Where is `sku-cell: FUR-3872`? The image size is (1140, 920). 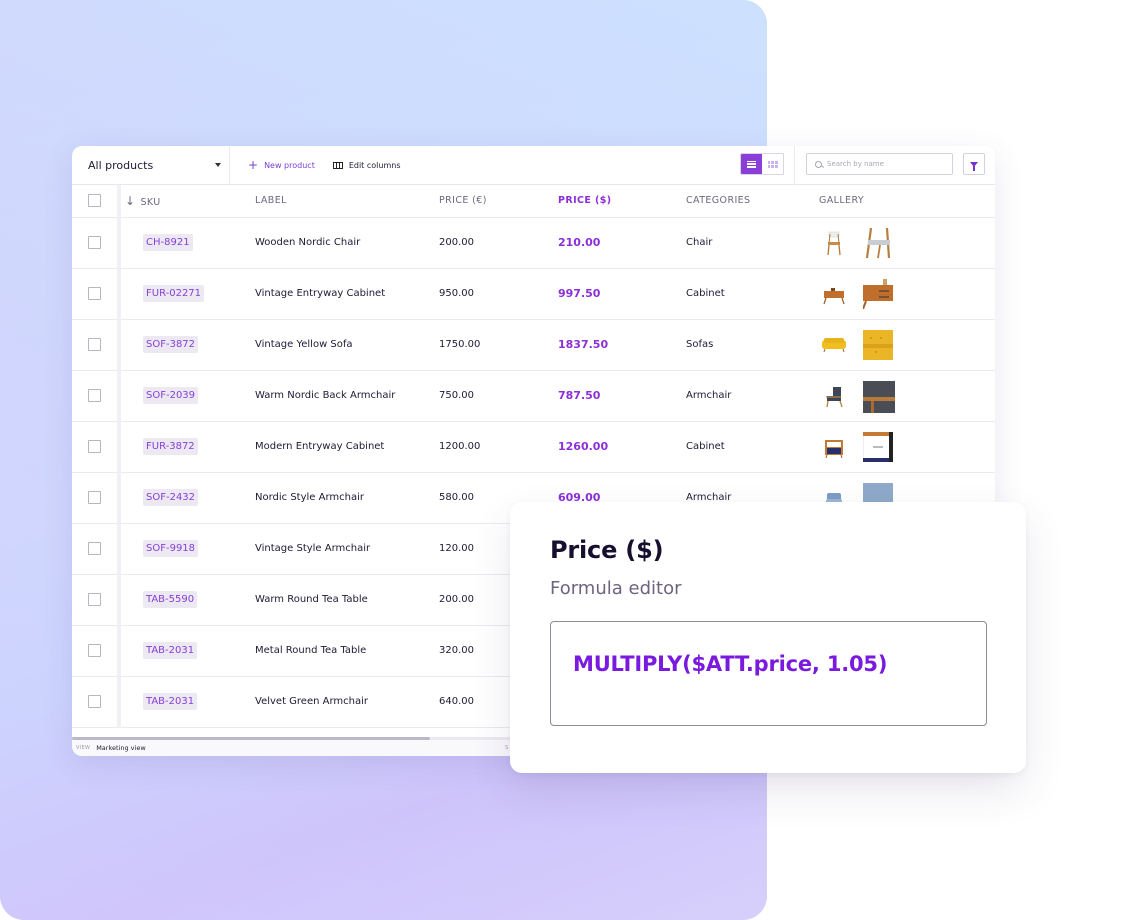
sku-cell: FUR-3872 is located at coordinates (187, 447).